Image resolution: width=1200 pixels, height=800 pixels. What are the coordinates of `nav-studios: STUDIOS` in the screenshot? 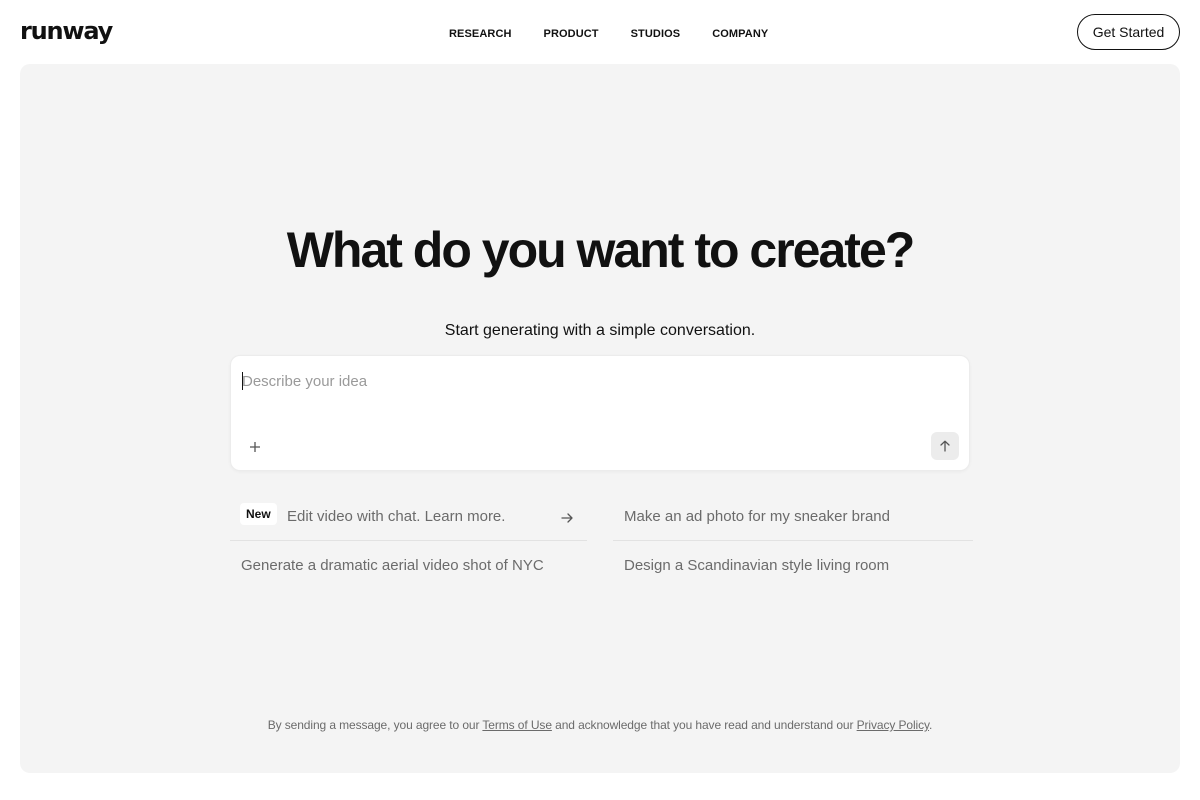 It's located at (656, 34).